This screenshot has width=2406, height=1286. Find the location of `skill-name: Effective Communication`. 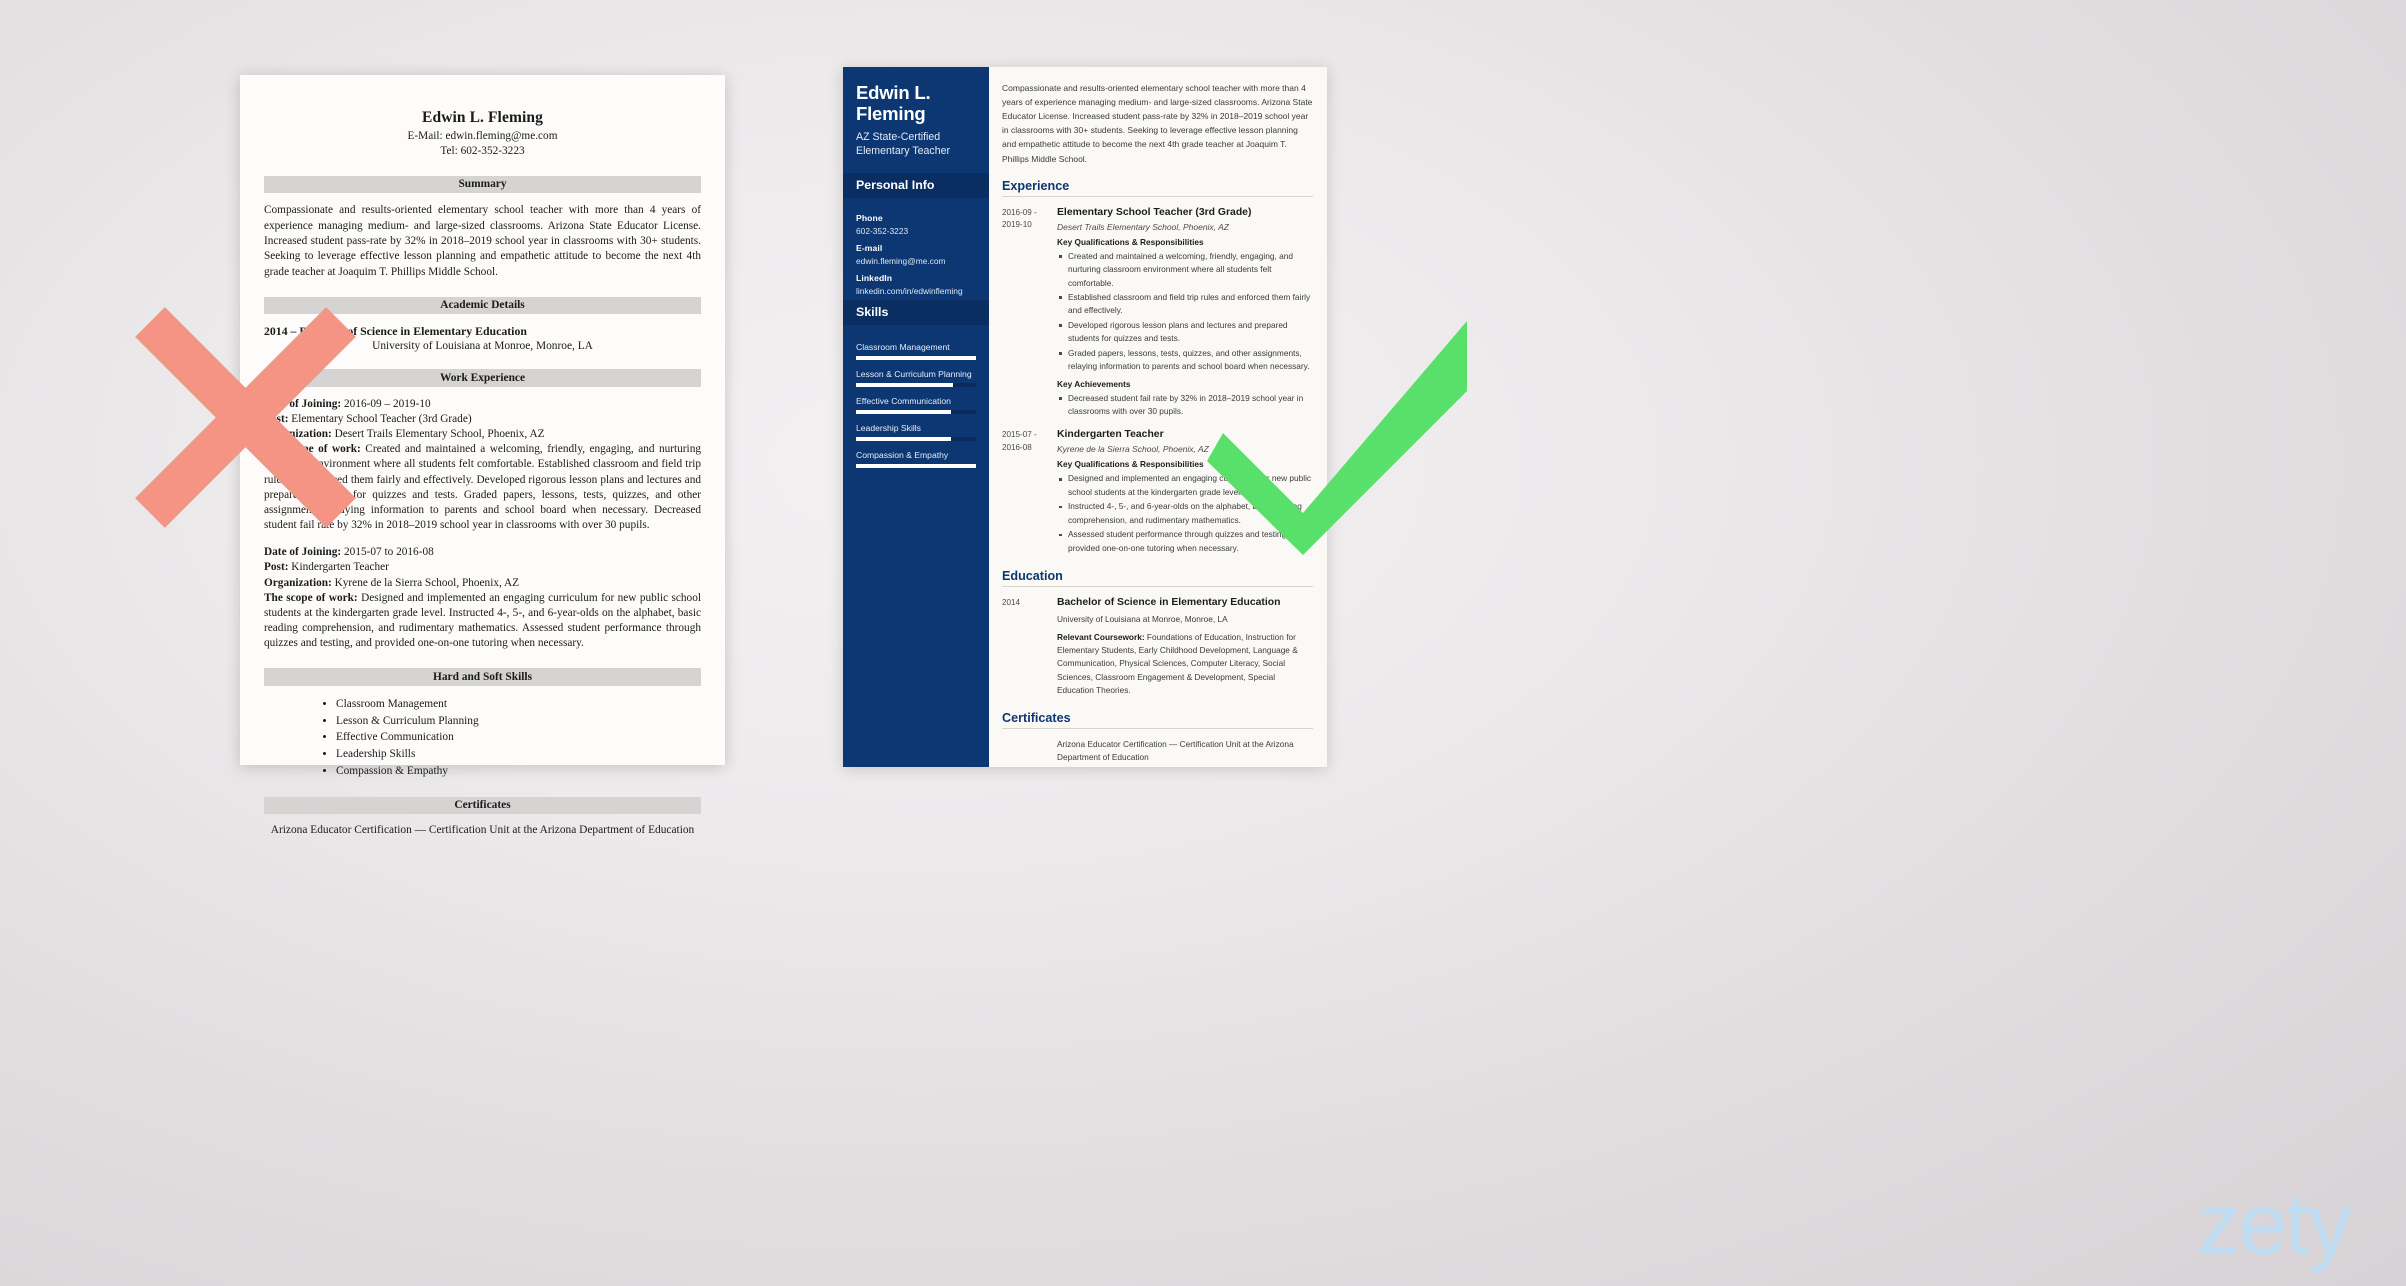

skill-name: Effective Communication is located at coordinates (903, 400).